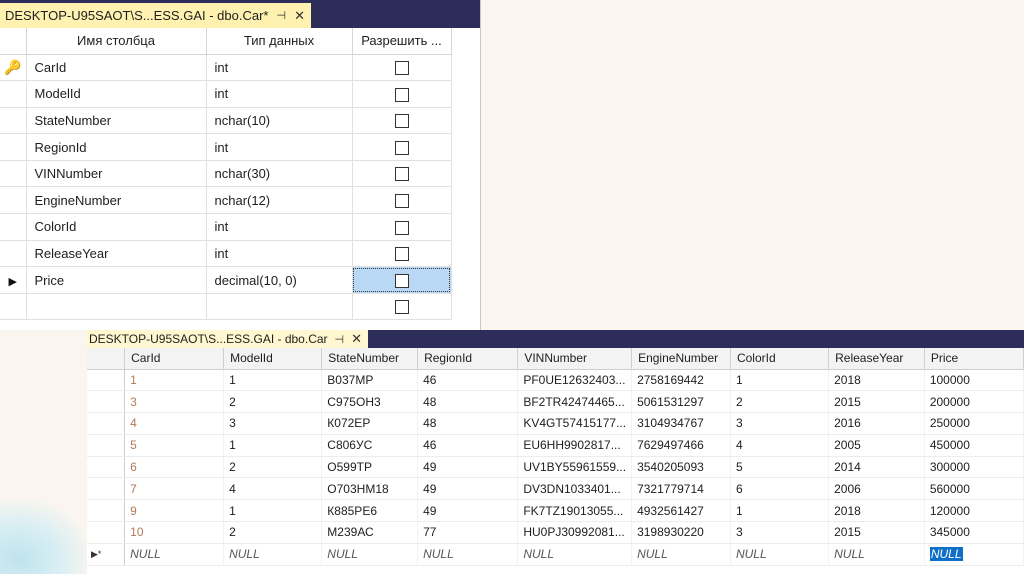  I want to click on data-type-cell, so click(279, 307).